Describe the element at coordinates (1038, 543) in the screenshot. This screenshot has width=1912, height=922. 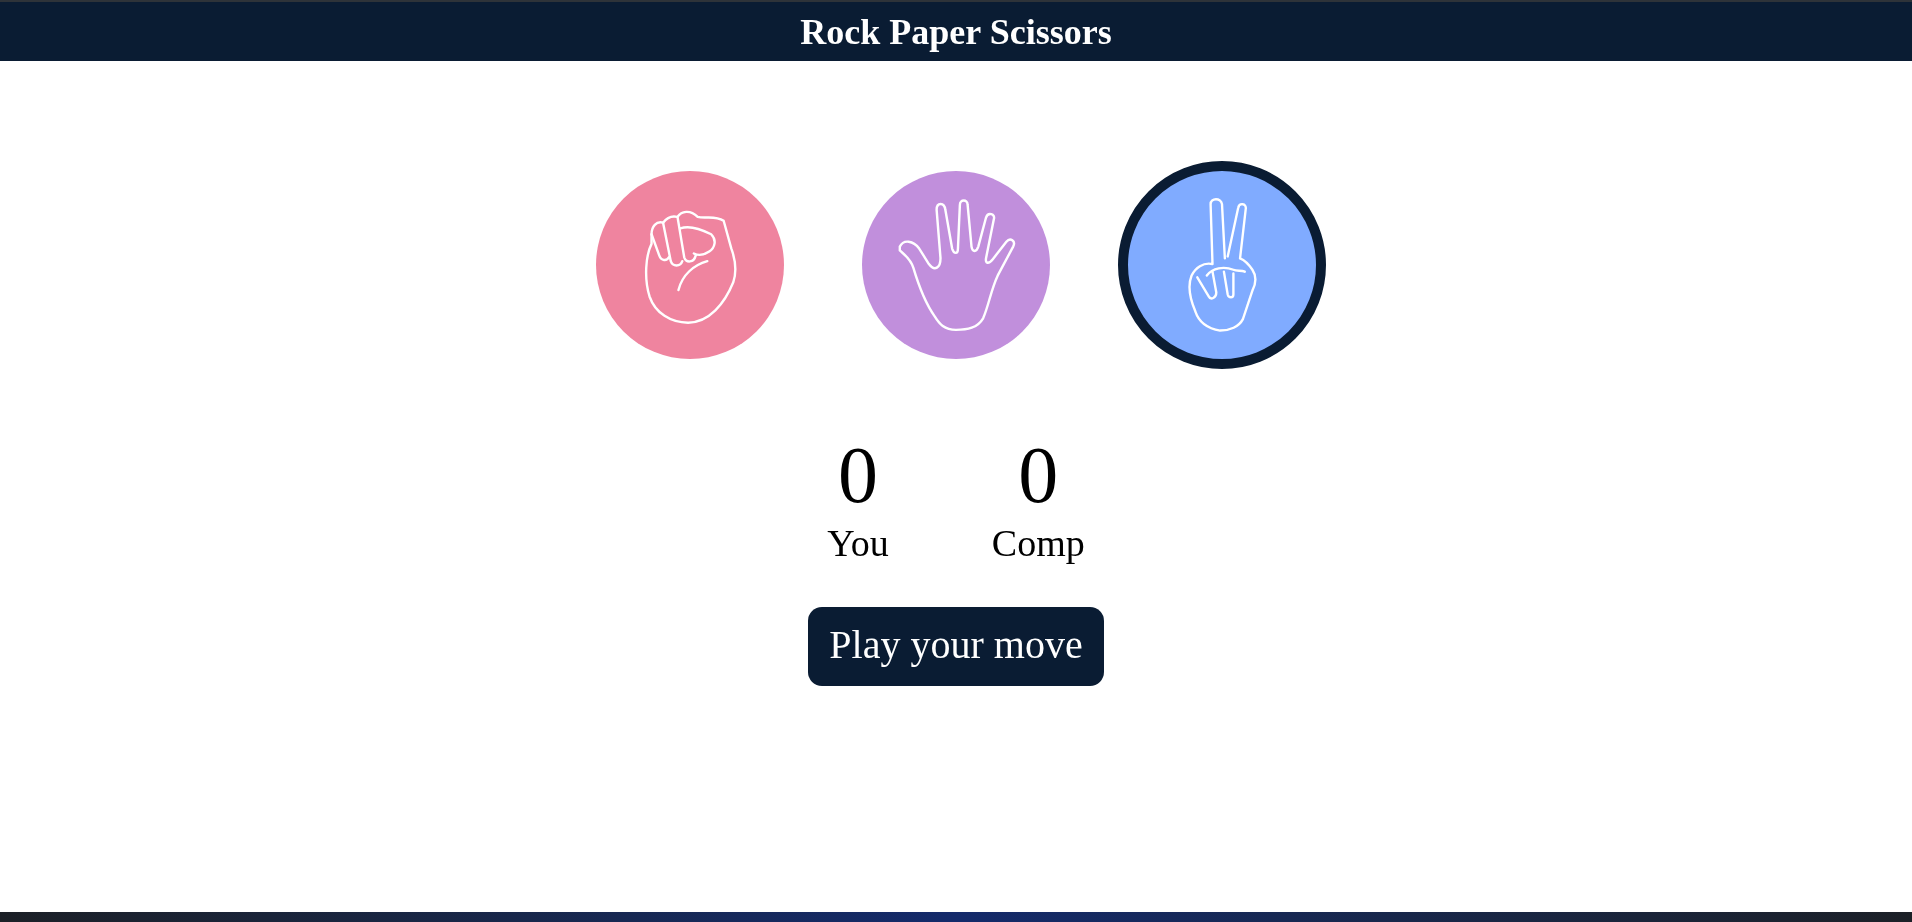
I see `score-label: Comp` at that location.